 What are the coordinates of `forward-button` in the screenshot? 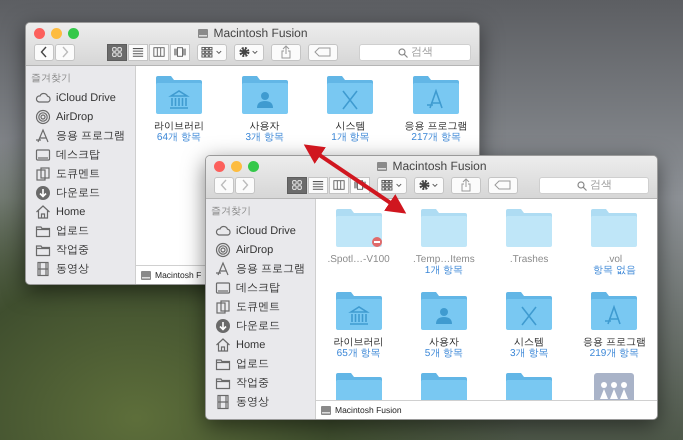 It's located at (245, 185).